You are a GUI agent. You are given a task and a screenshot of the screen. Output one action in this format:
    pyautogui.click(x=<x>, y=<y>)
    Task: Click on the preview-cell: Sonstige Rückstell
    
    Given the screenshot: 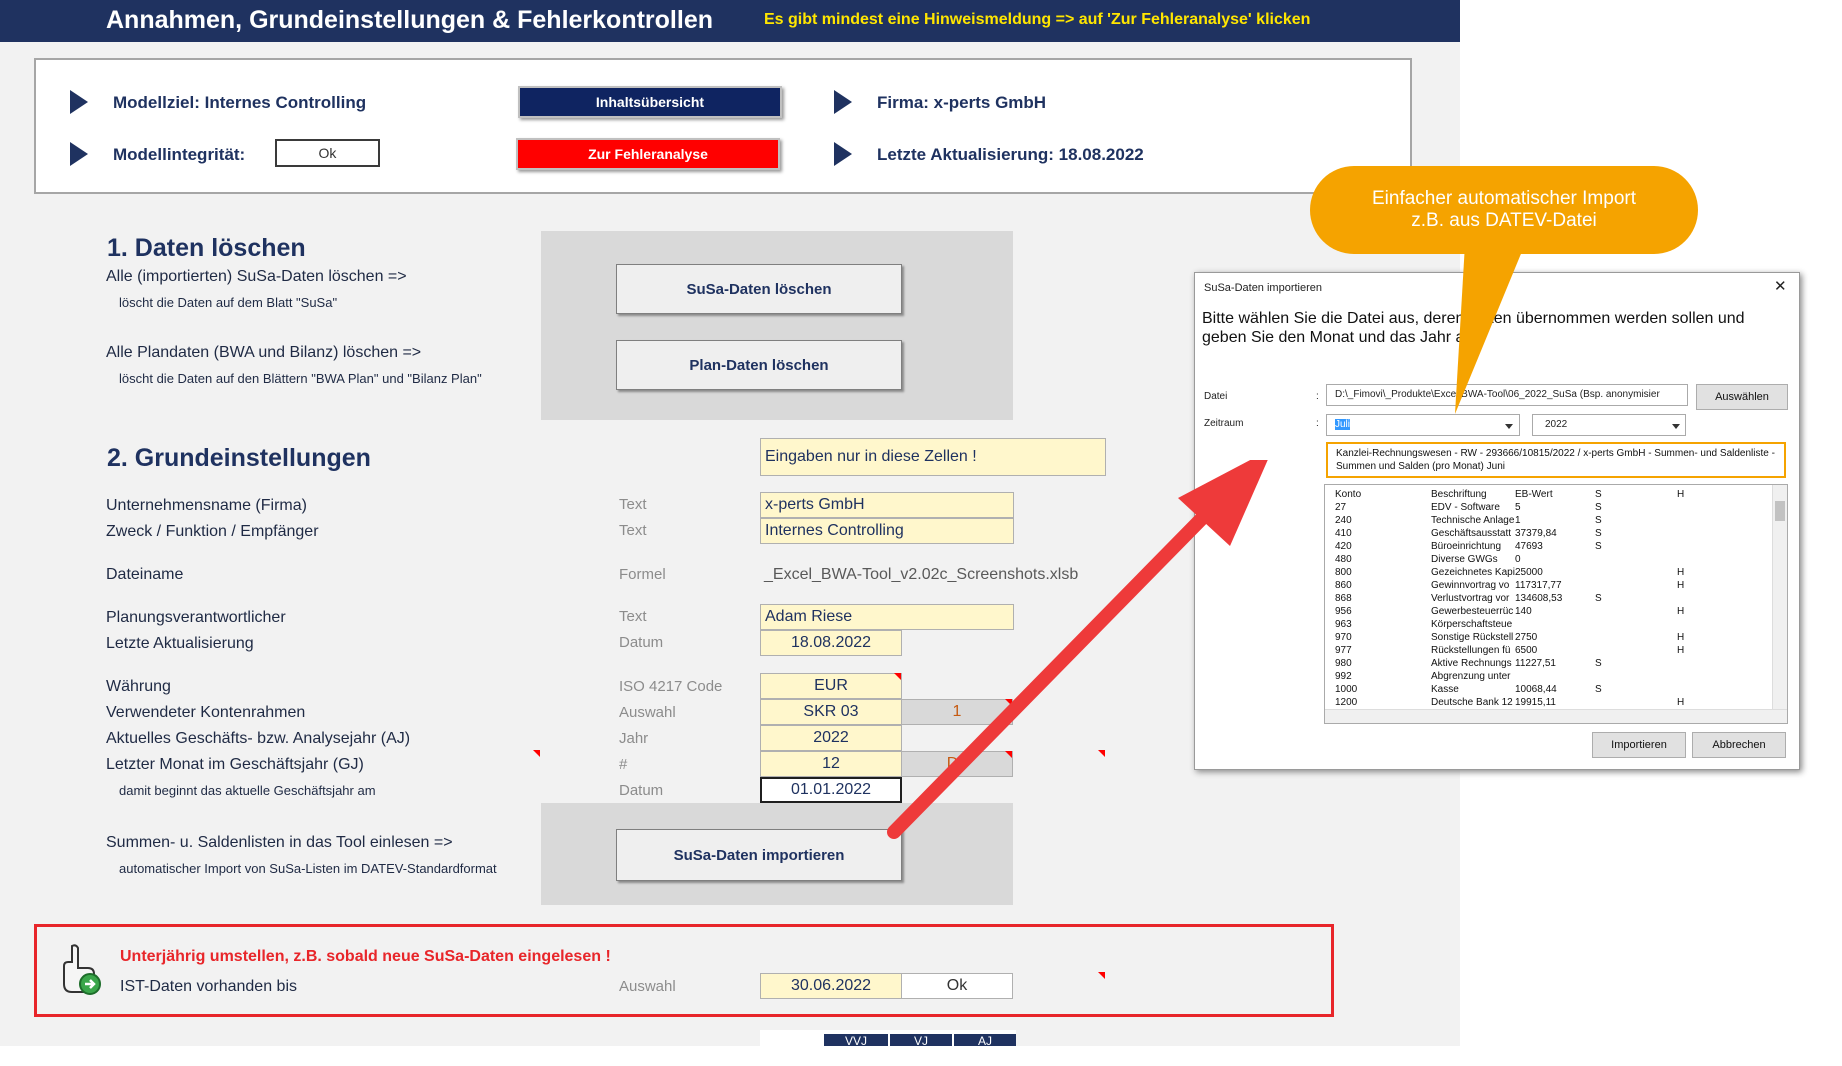 What is the action you would take?
    pyautogui.click(x=1472, y=637)
    